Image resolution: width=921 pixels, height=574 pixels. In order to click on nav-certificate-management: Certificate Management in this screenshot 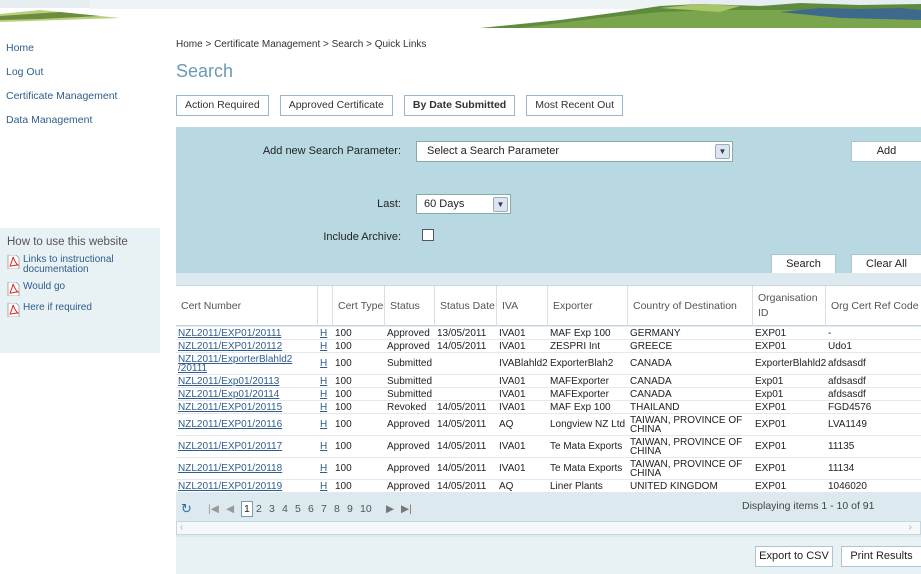, I will do `click(85, 96)`.